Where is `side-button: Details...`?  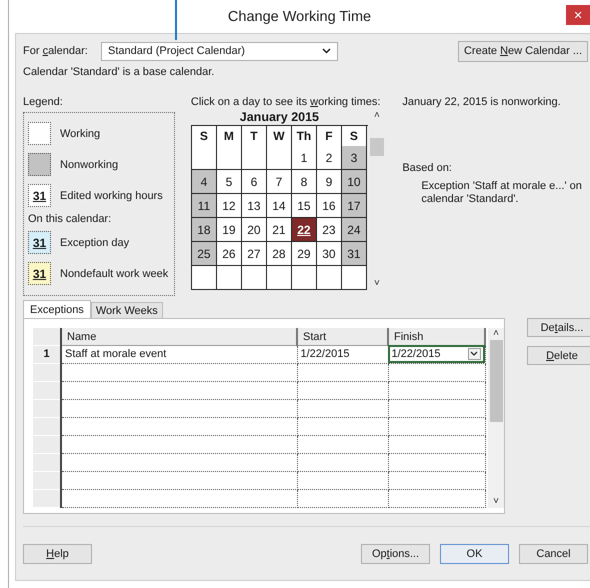
side-button: Details... is located at coordinates (558, 327).